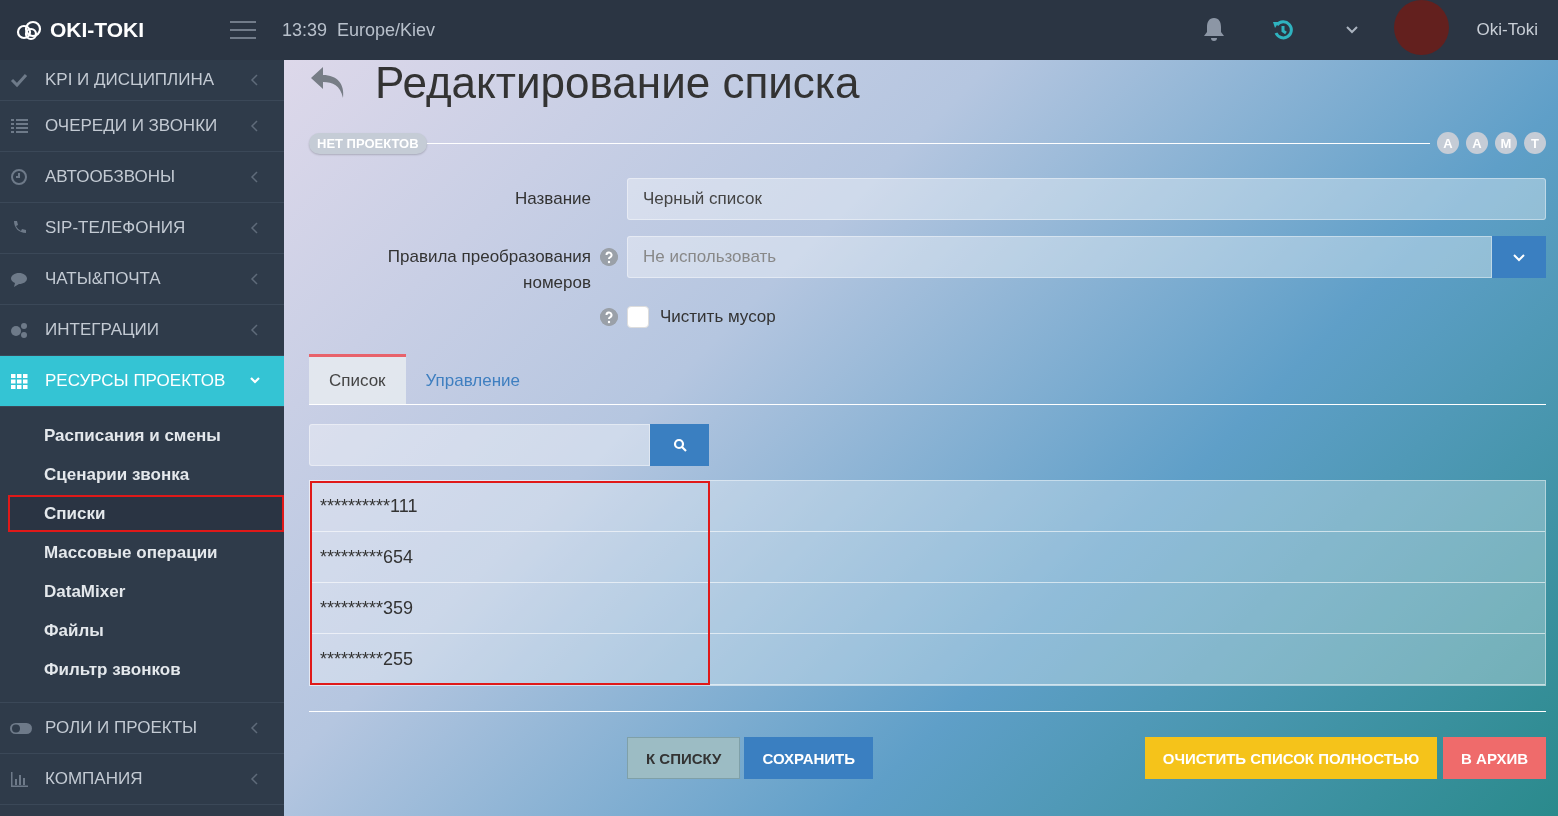 This screenshot has height=816, width=1558. I want to click on sidebar-item: KPI И ДИСЦИПЛИНА, so click(142, 80).